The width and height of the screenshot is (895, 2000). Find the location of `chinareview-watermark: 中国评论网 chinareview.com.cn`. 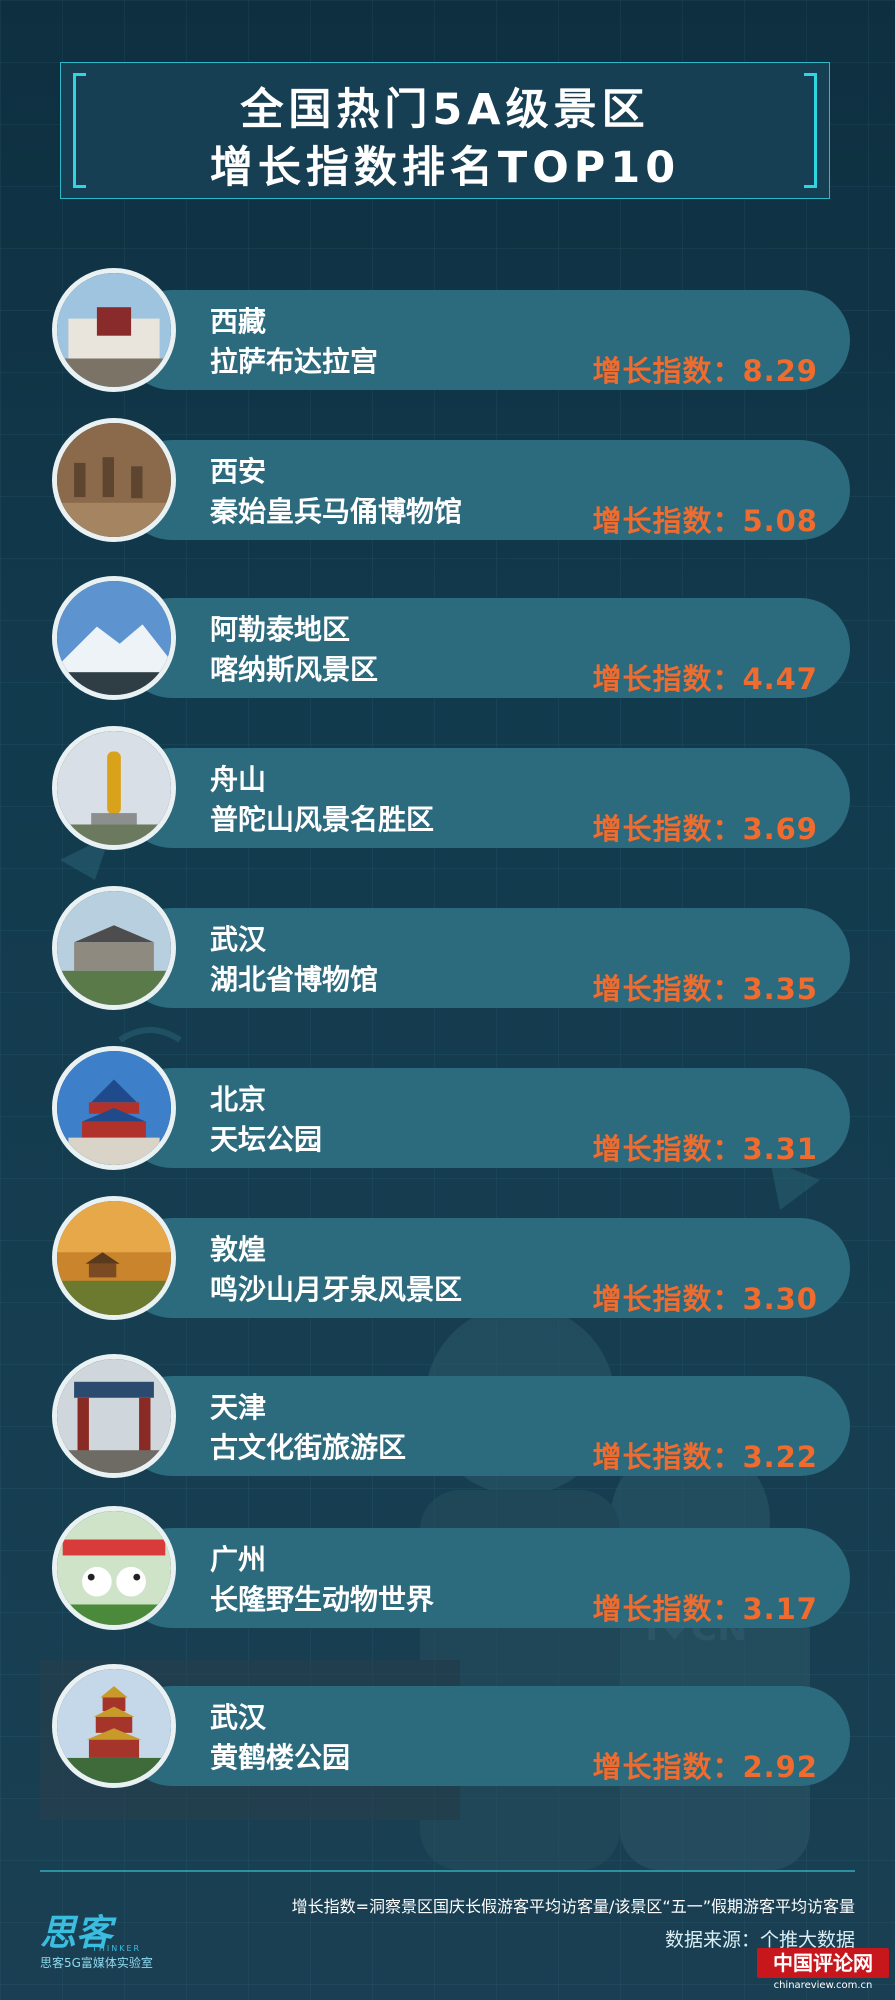

chinareview-watermark: 中国评论网 chinareview.com.cn is located at coordinates (823, 1972).